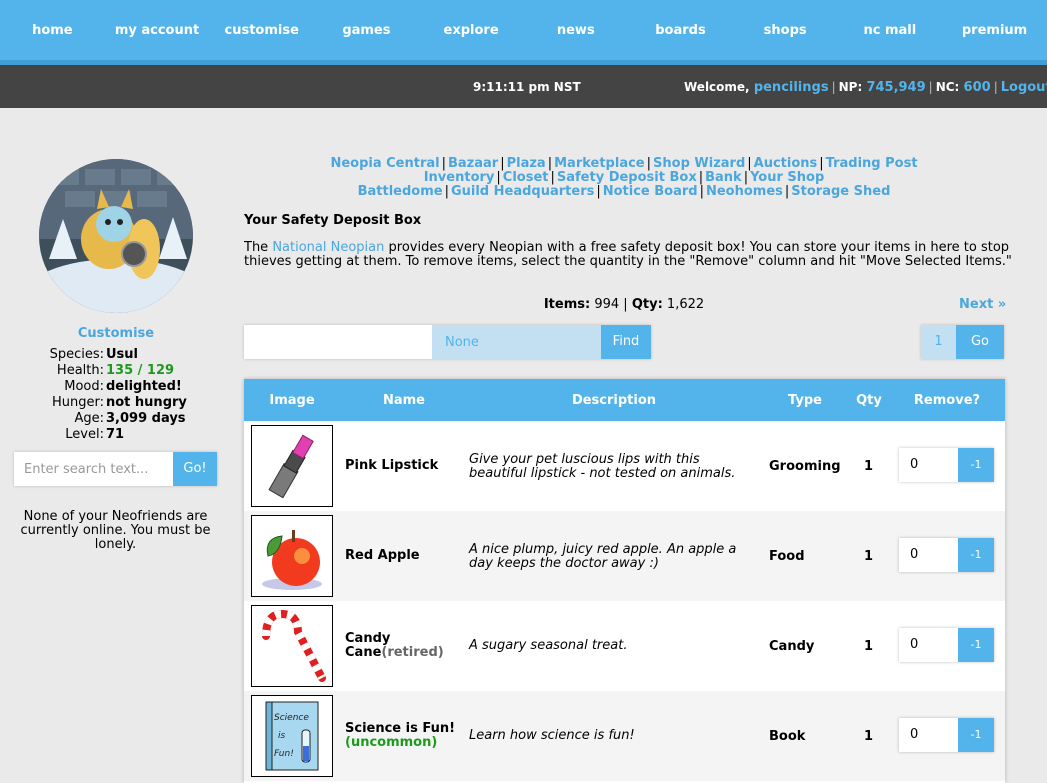 The height and width of the screenshot is (783, 1047). Describe the element at coordinates (575, 30) in the screenshot. I see `nav-news: news` at that location.